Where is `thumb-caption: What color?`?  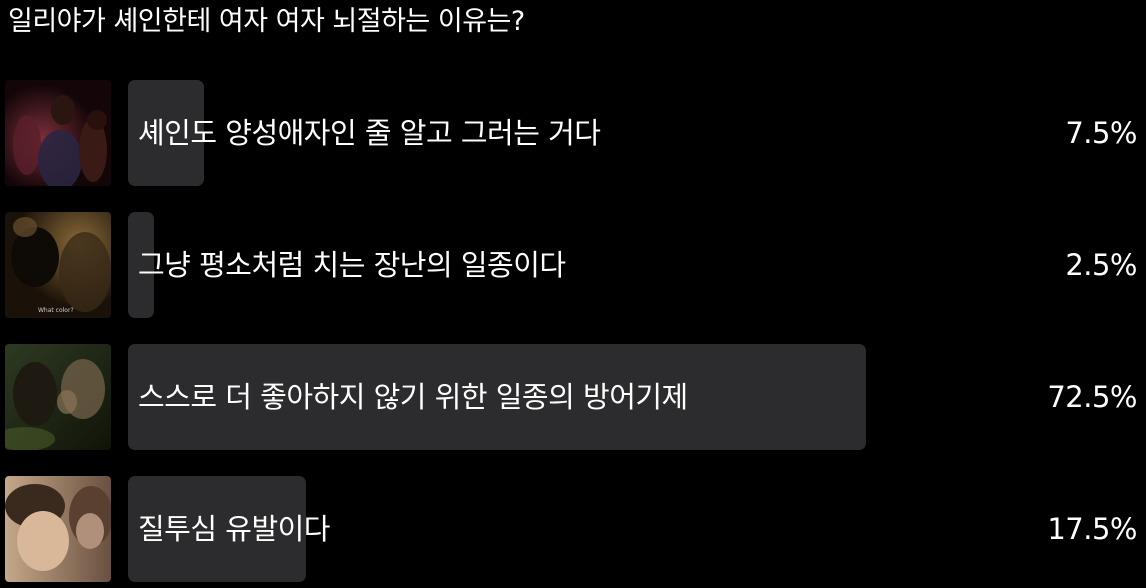 thumb-caption: What color? is located at coordinates (56, 310).